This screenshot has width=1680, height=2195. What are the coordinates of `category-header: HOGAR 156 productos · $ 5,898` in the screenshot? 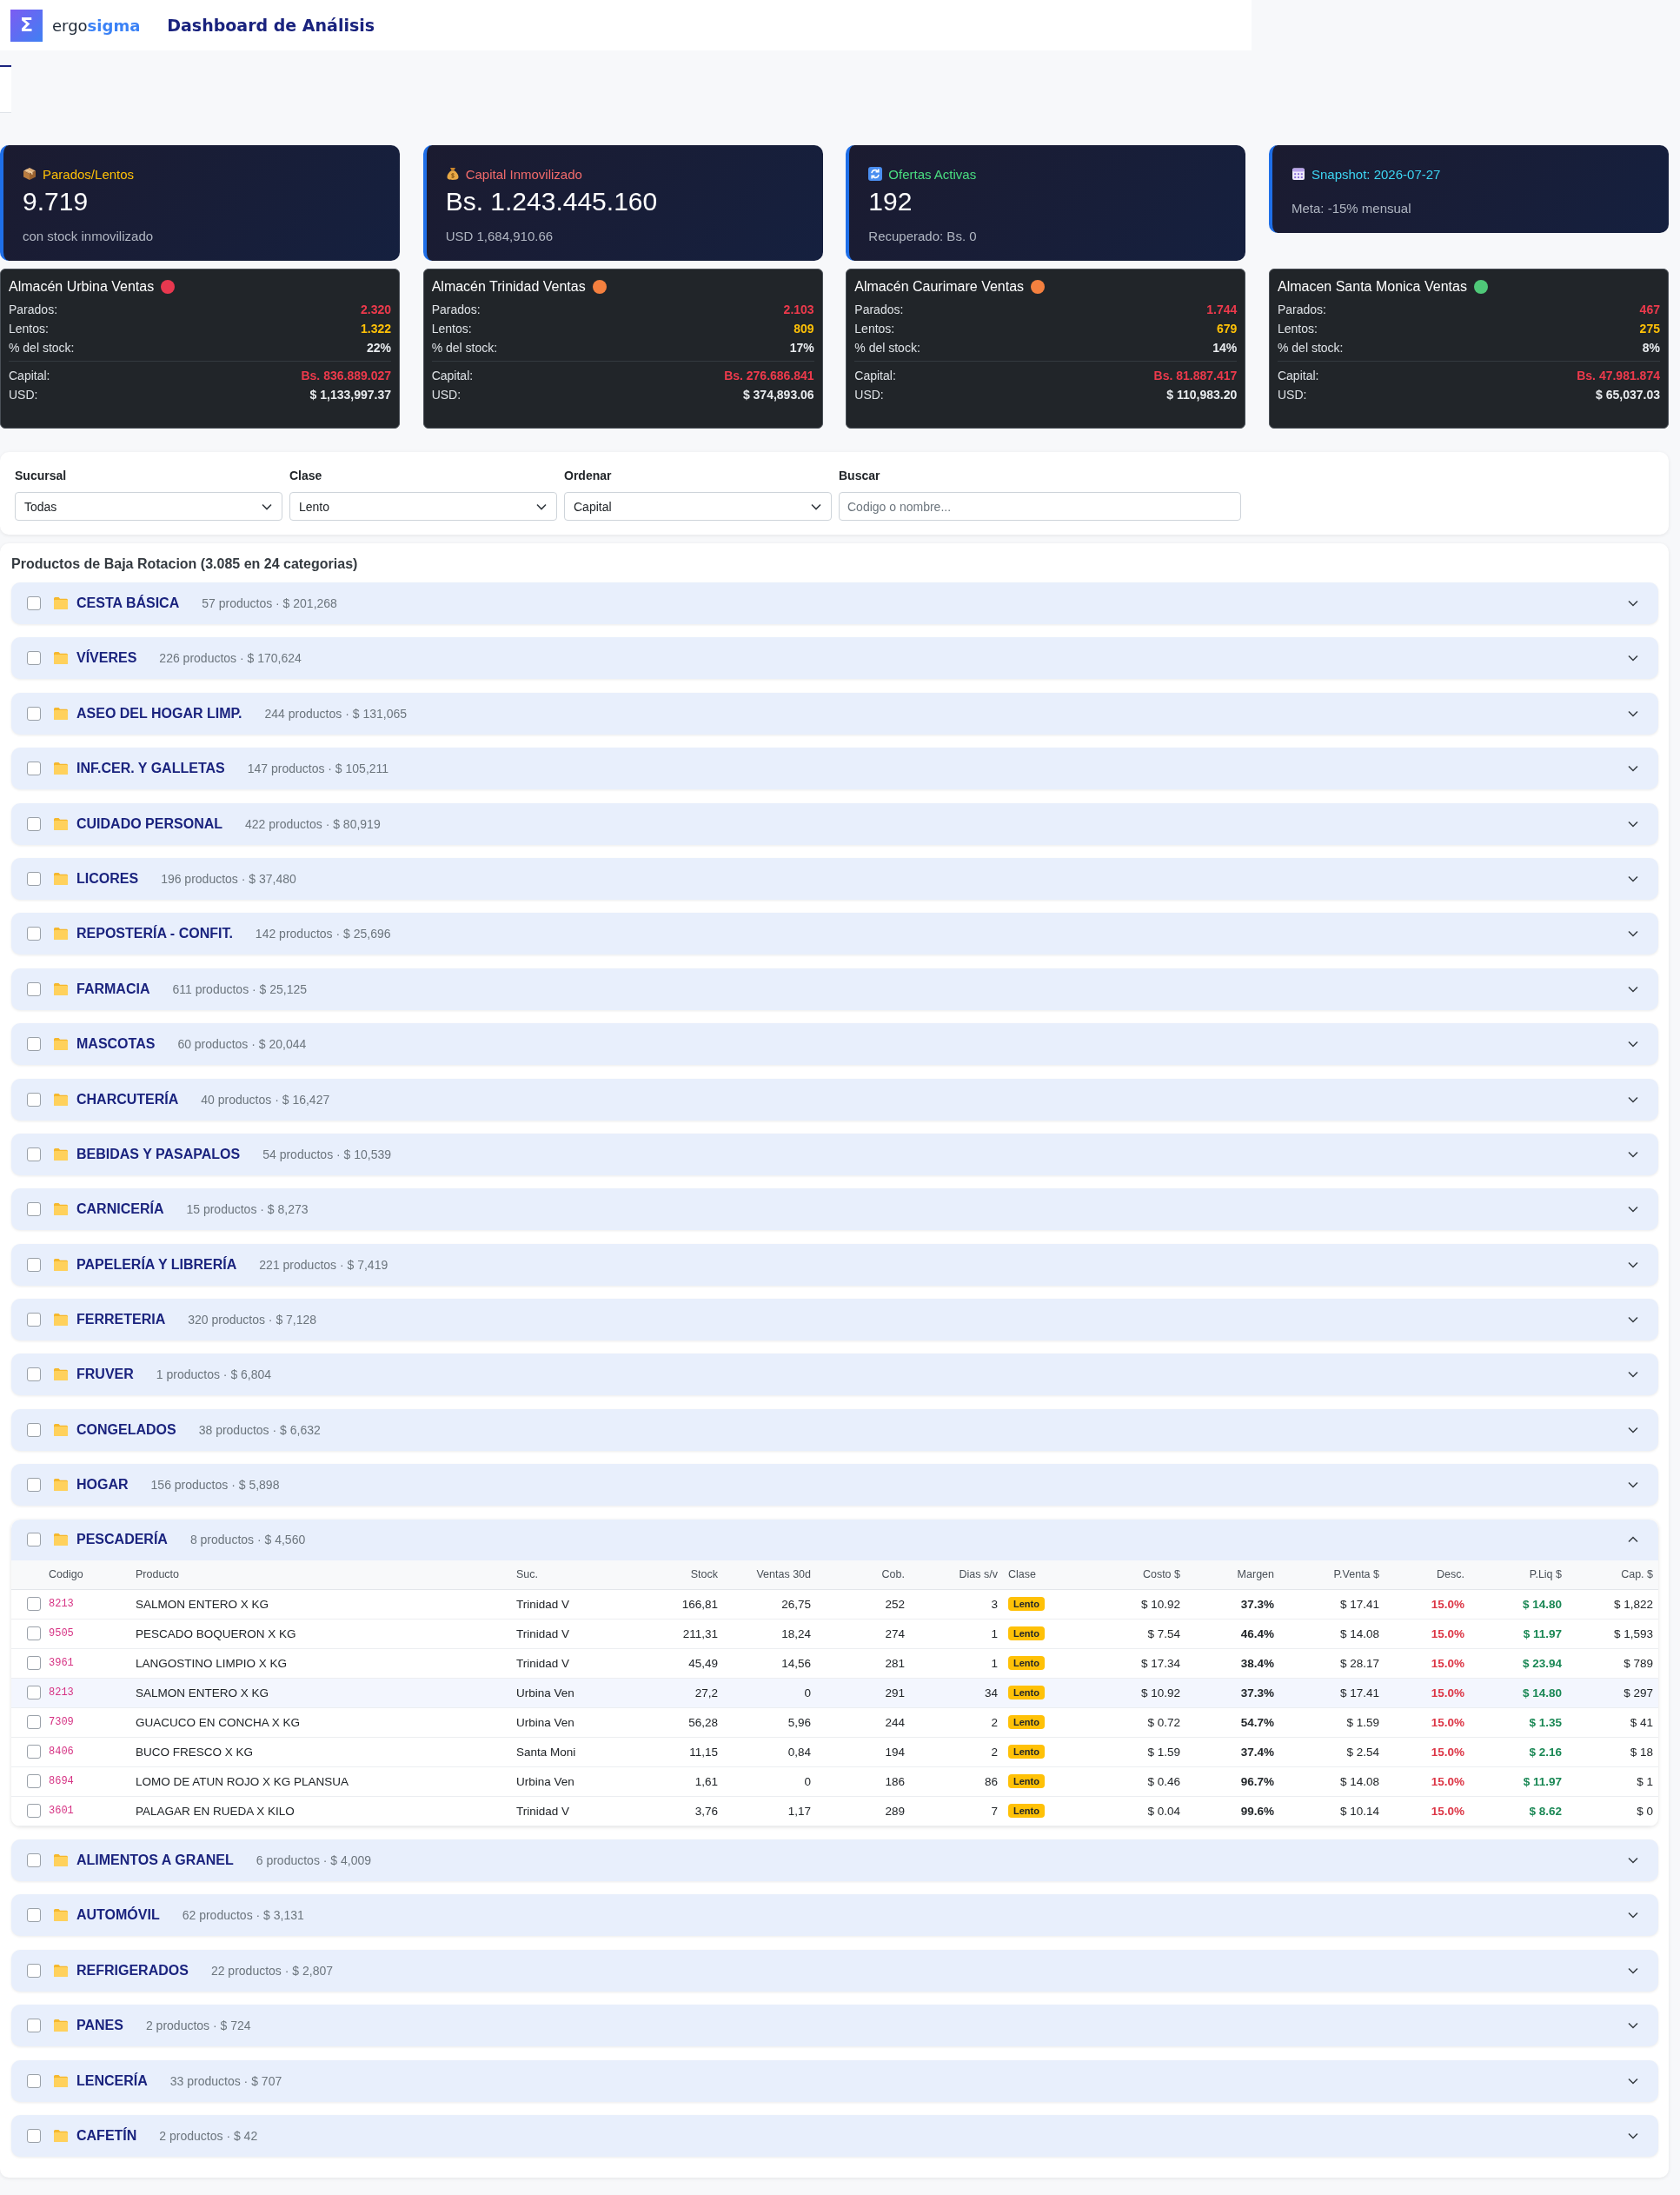 It's located at (834, 1485).